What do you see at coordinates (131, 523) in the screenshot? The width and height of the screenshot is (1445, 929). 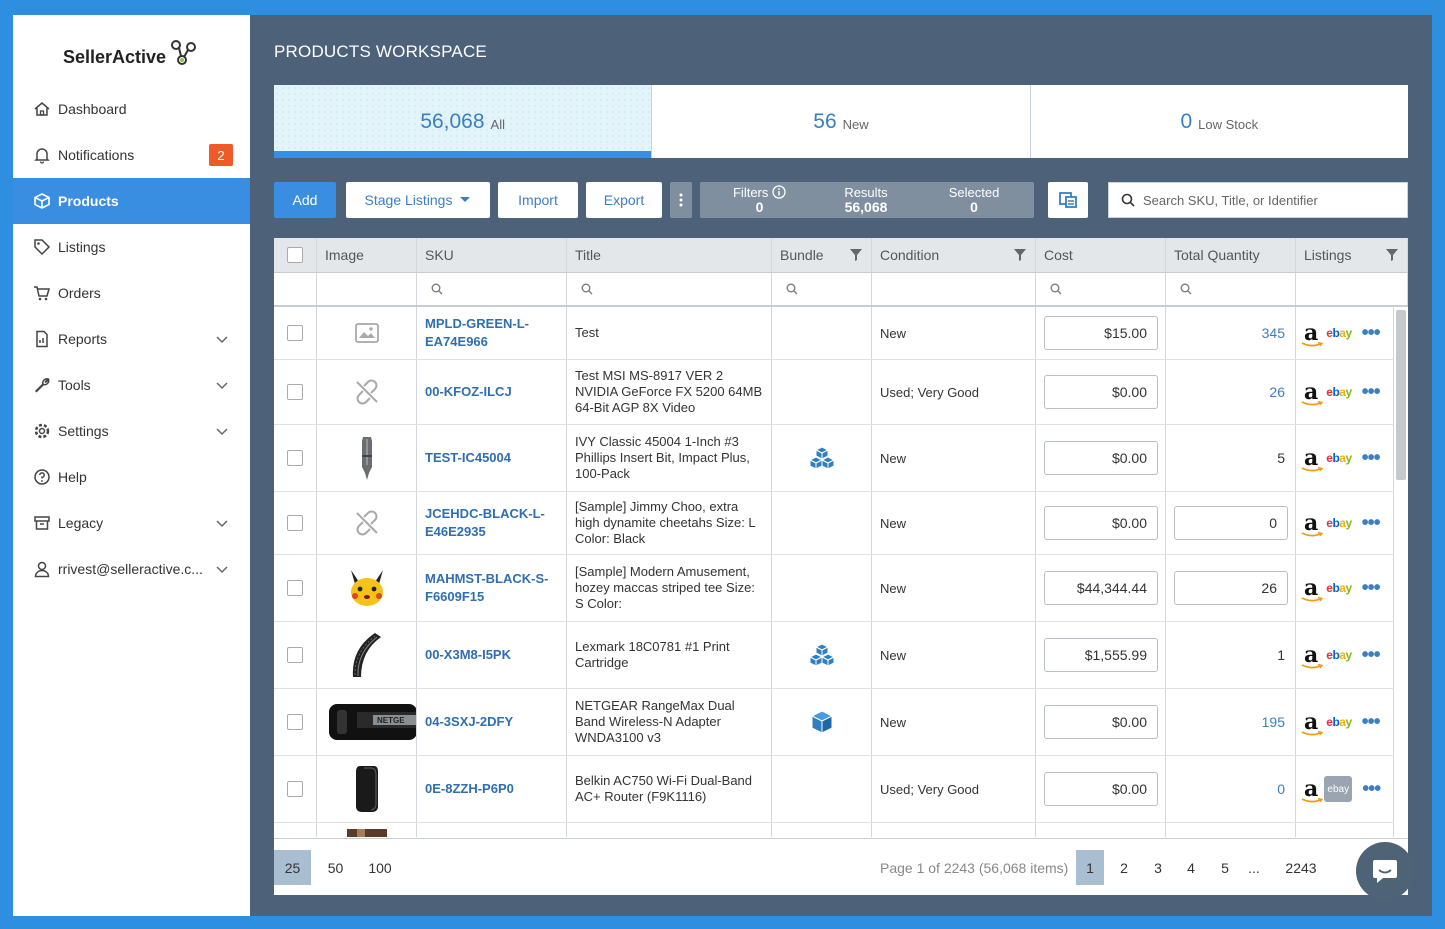 I see `sidebar-item-legacy: Legacy` at bounding box center [131, 523].